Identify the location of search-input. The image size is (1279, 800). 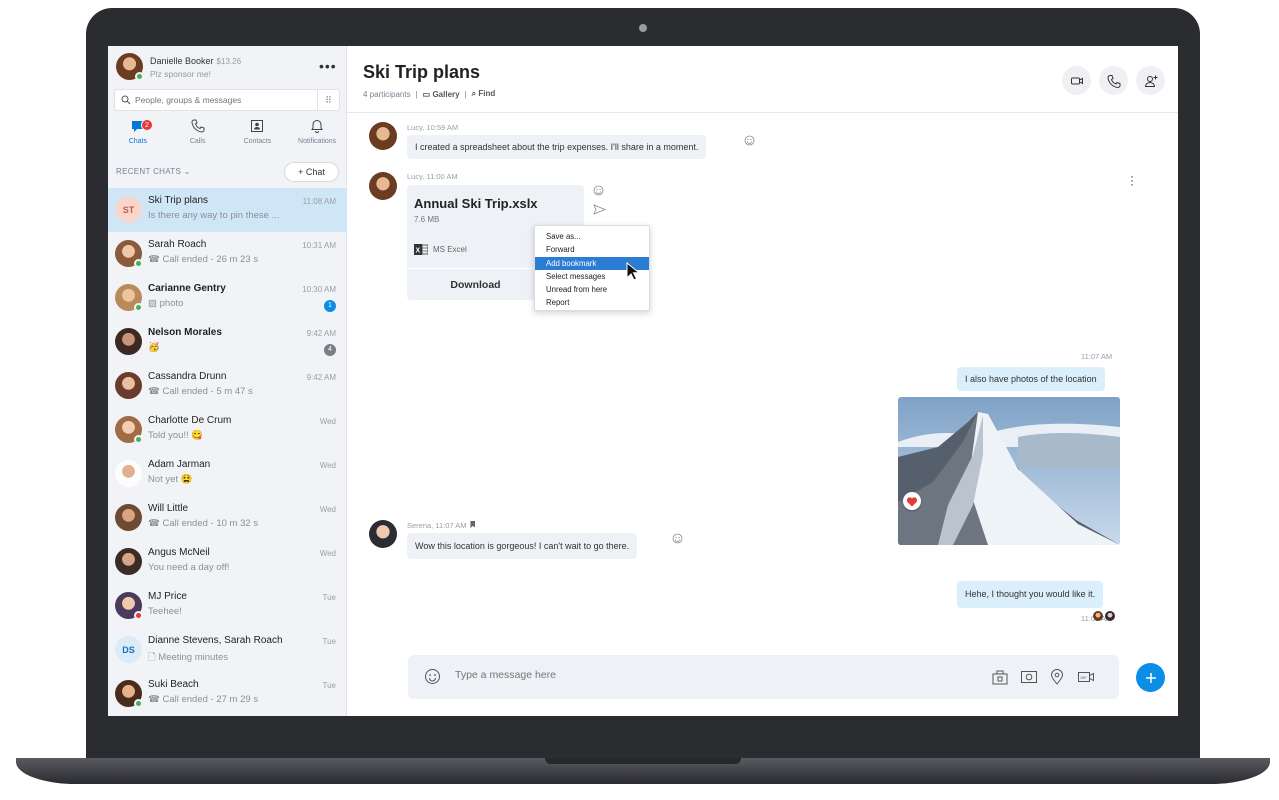
(225, 100).